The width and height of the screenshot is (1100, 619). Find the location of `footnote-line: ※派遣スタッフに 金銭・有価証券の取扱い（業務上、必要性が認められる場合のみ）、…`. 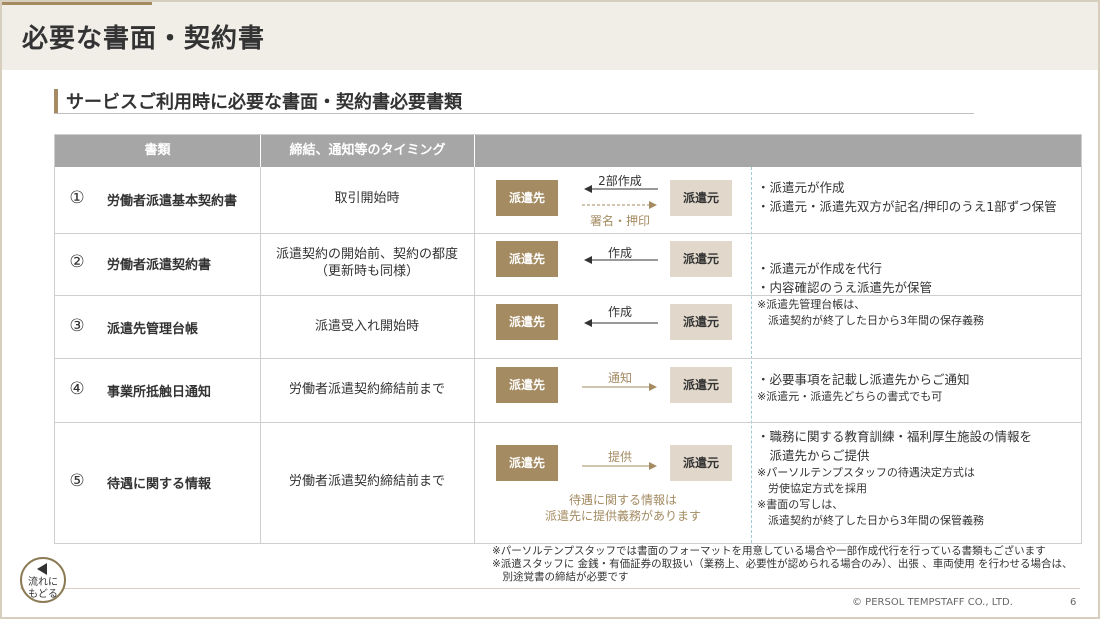

footnote-line: ※派遣スタッフに 金銭・有価証券の取扱い（業務上、必要性が認められる場合のみ）、… is located at coordinates (782, 564).